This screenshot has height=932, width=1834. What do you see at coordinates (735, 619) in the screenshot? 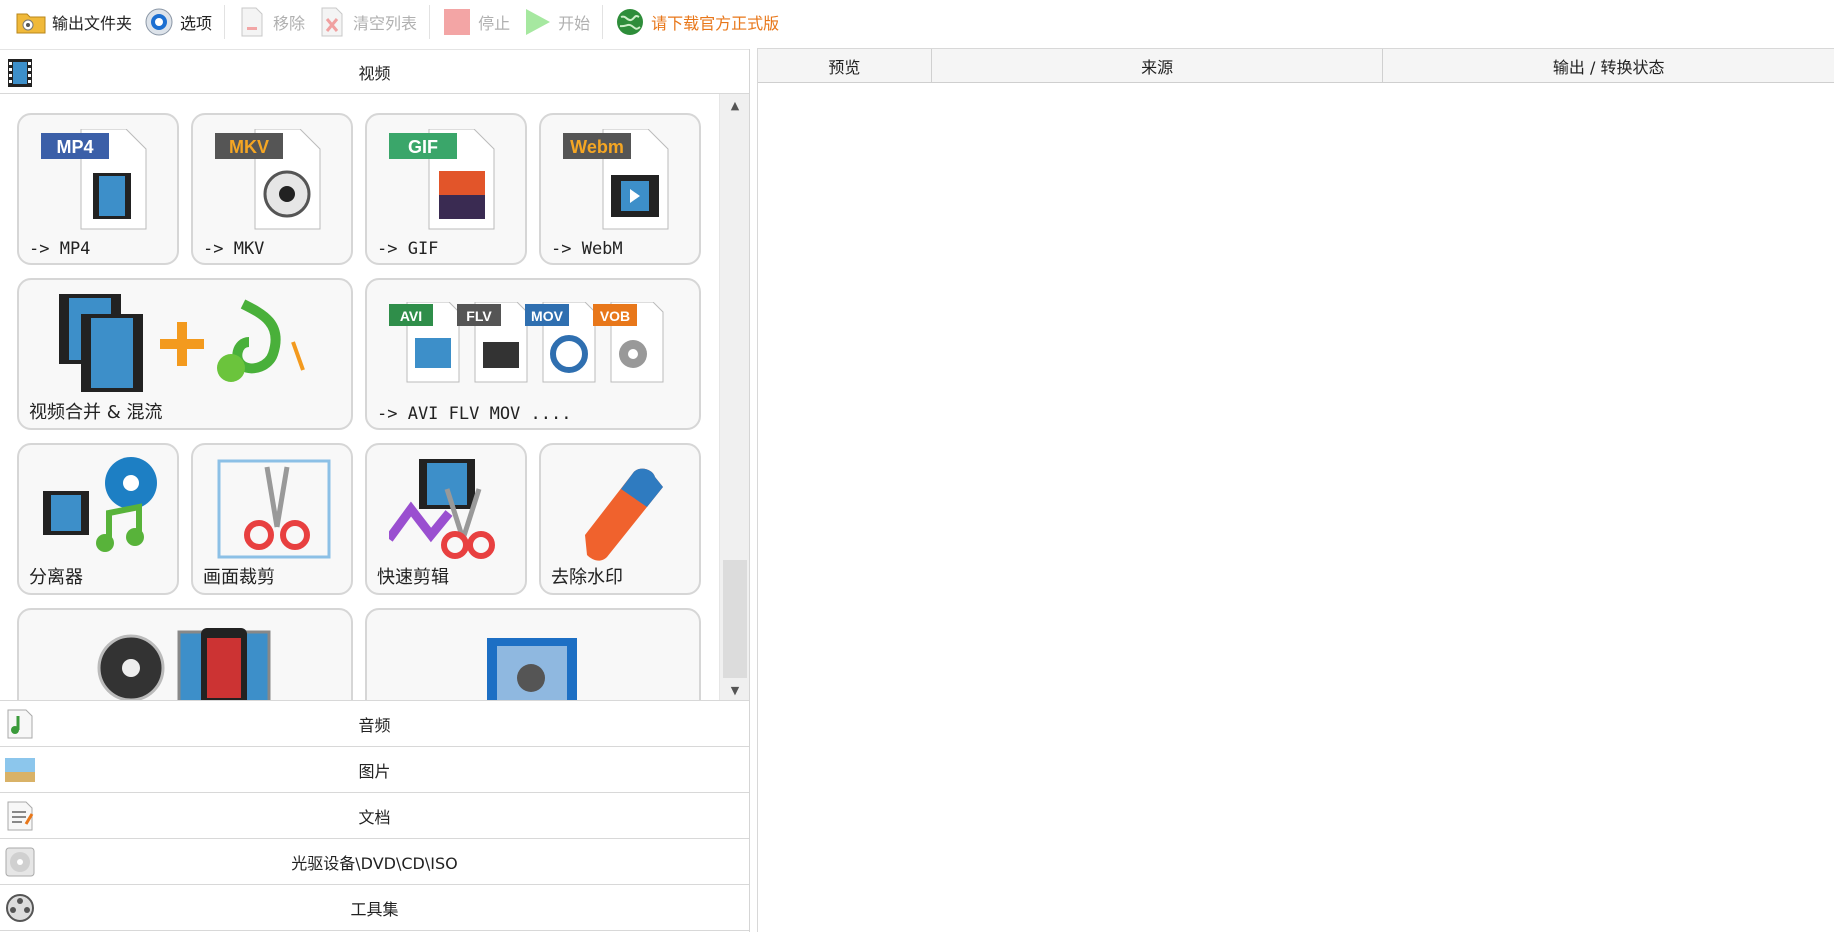
I see `scrollbar-thumb` at bounding box center [735, 619].